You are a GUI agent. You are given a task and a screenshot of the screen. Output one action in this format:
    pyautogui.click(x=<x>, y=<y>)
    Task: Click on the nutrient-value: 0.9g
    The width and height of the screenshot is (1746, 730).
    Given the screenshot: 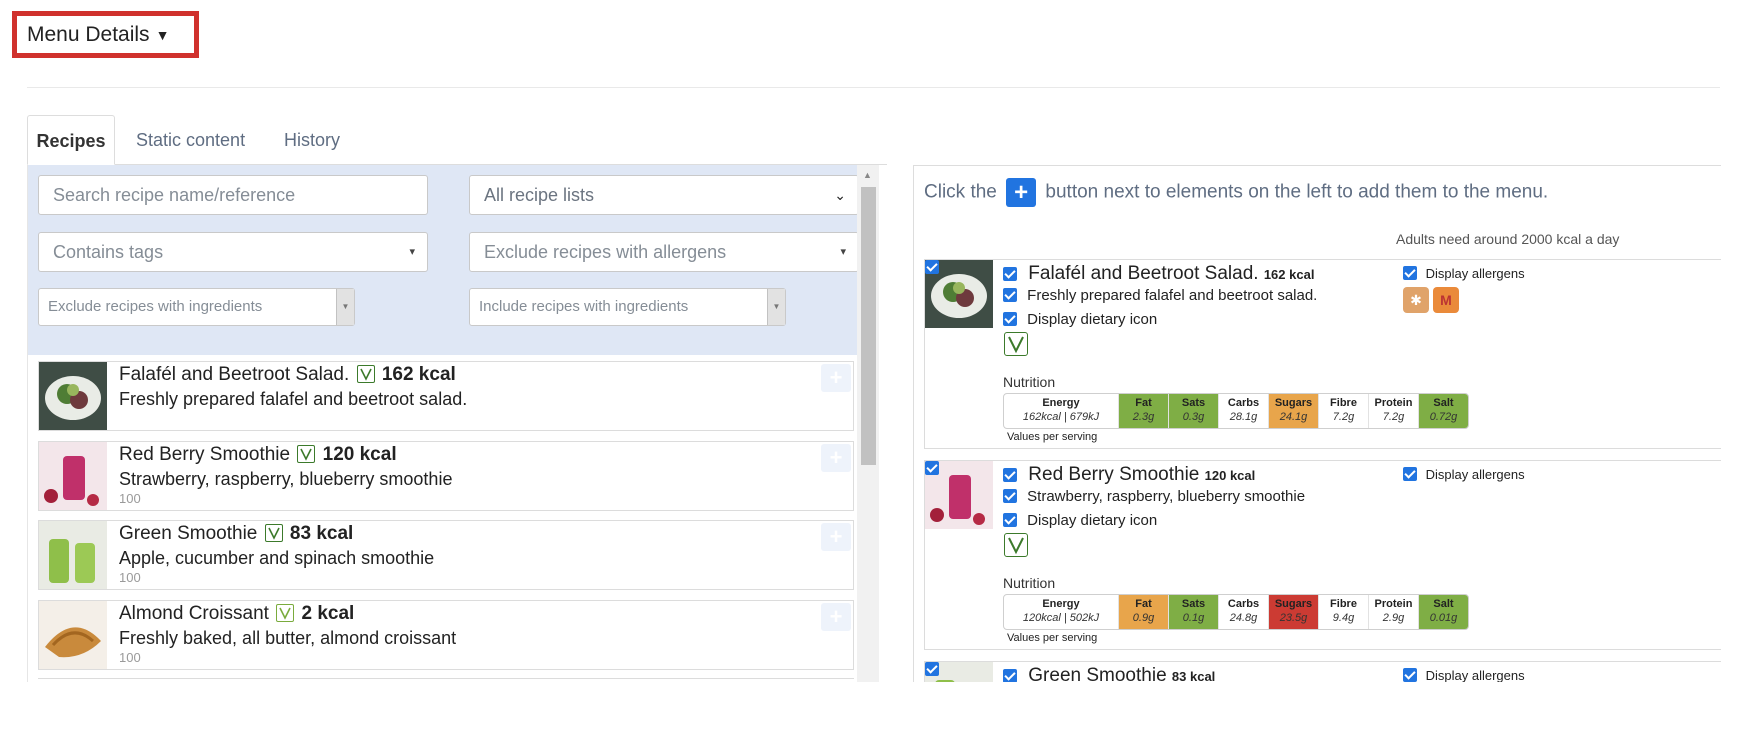 What is the action you would take?
    pyautogui.click(x=1143, y=618)
    